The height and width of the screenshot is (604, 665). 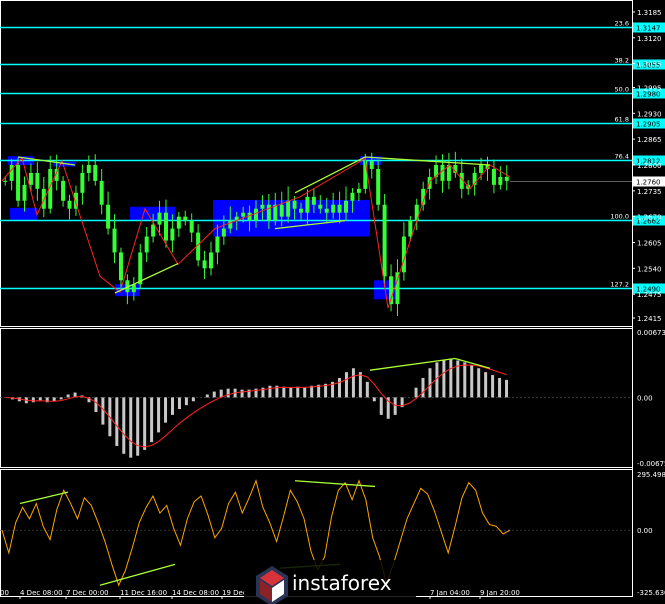 What do you see at coordinates (649, 295) in the screenshot?
I see `price-tick-label: 1.2475` at bounding box center [649, 295].